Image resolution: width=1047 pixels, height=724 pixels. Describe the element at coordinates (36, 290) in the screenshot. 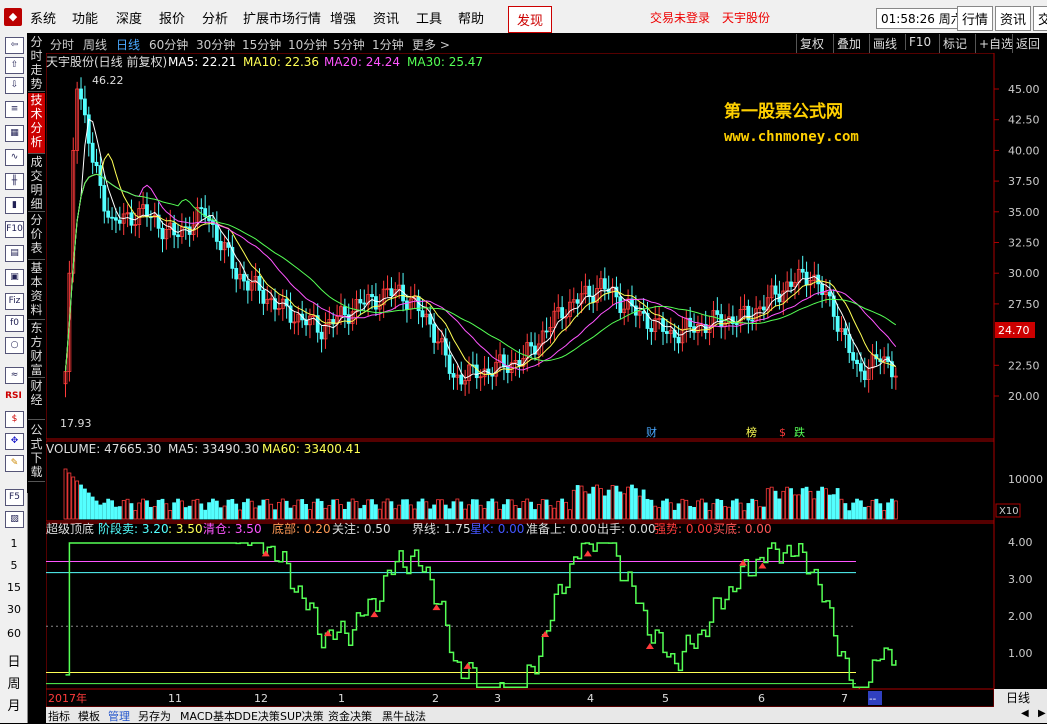

I see `tab-fundamentals: 基本资料` at that location.